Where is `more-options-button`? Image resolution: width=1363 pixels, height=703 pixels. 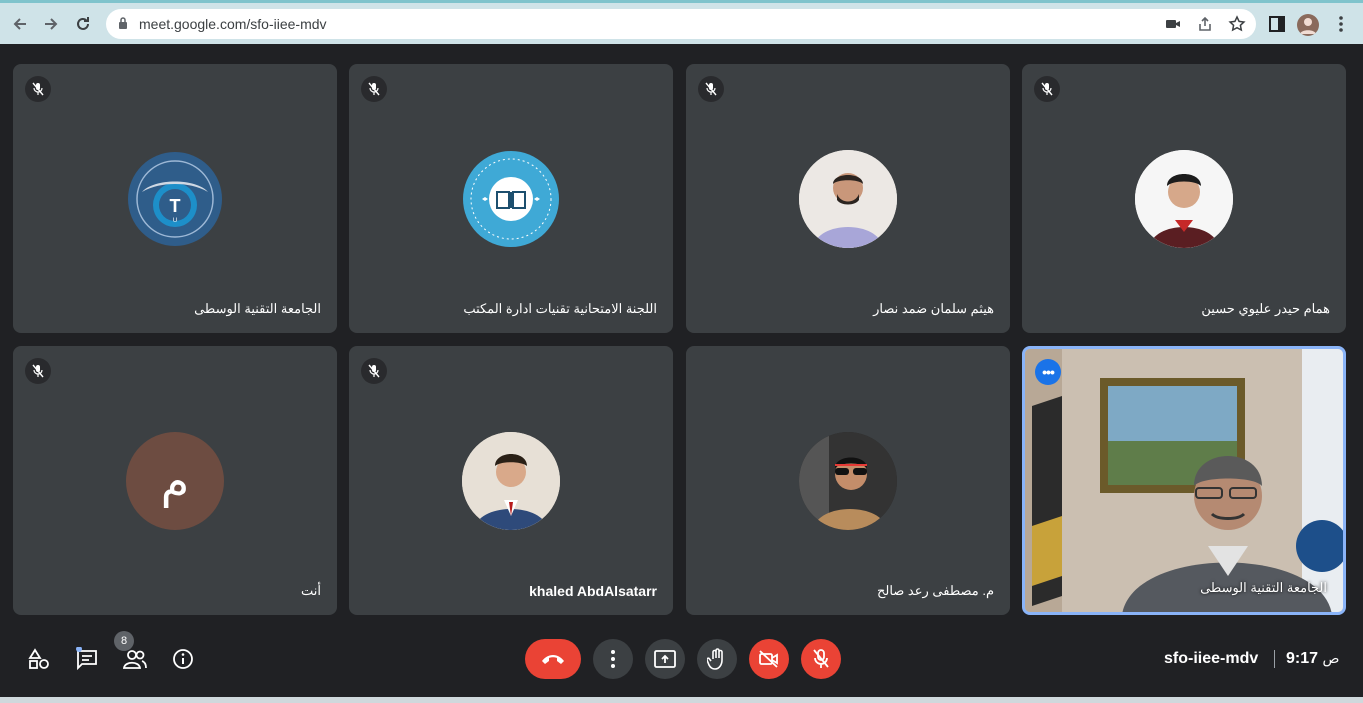
more-options-button is located at coordinates (613, 659).